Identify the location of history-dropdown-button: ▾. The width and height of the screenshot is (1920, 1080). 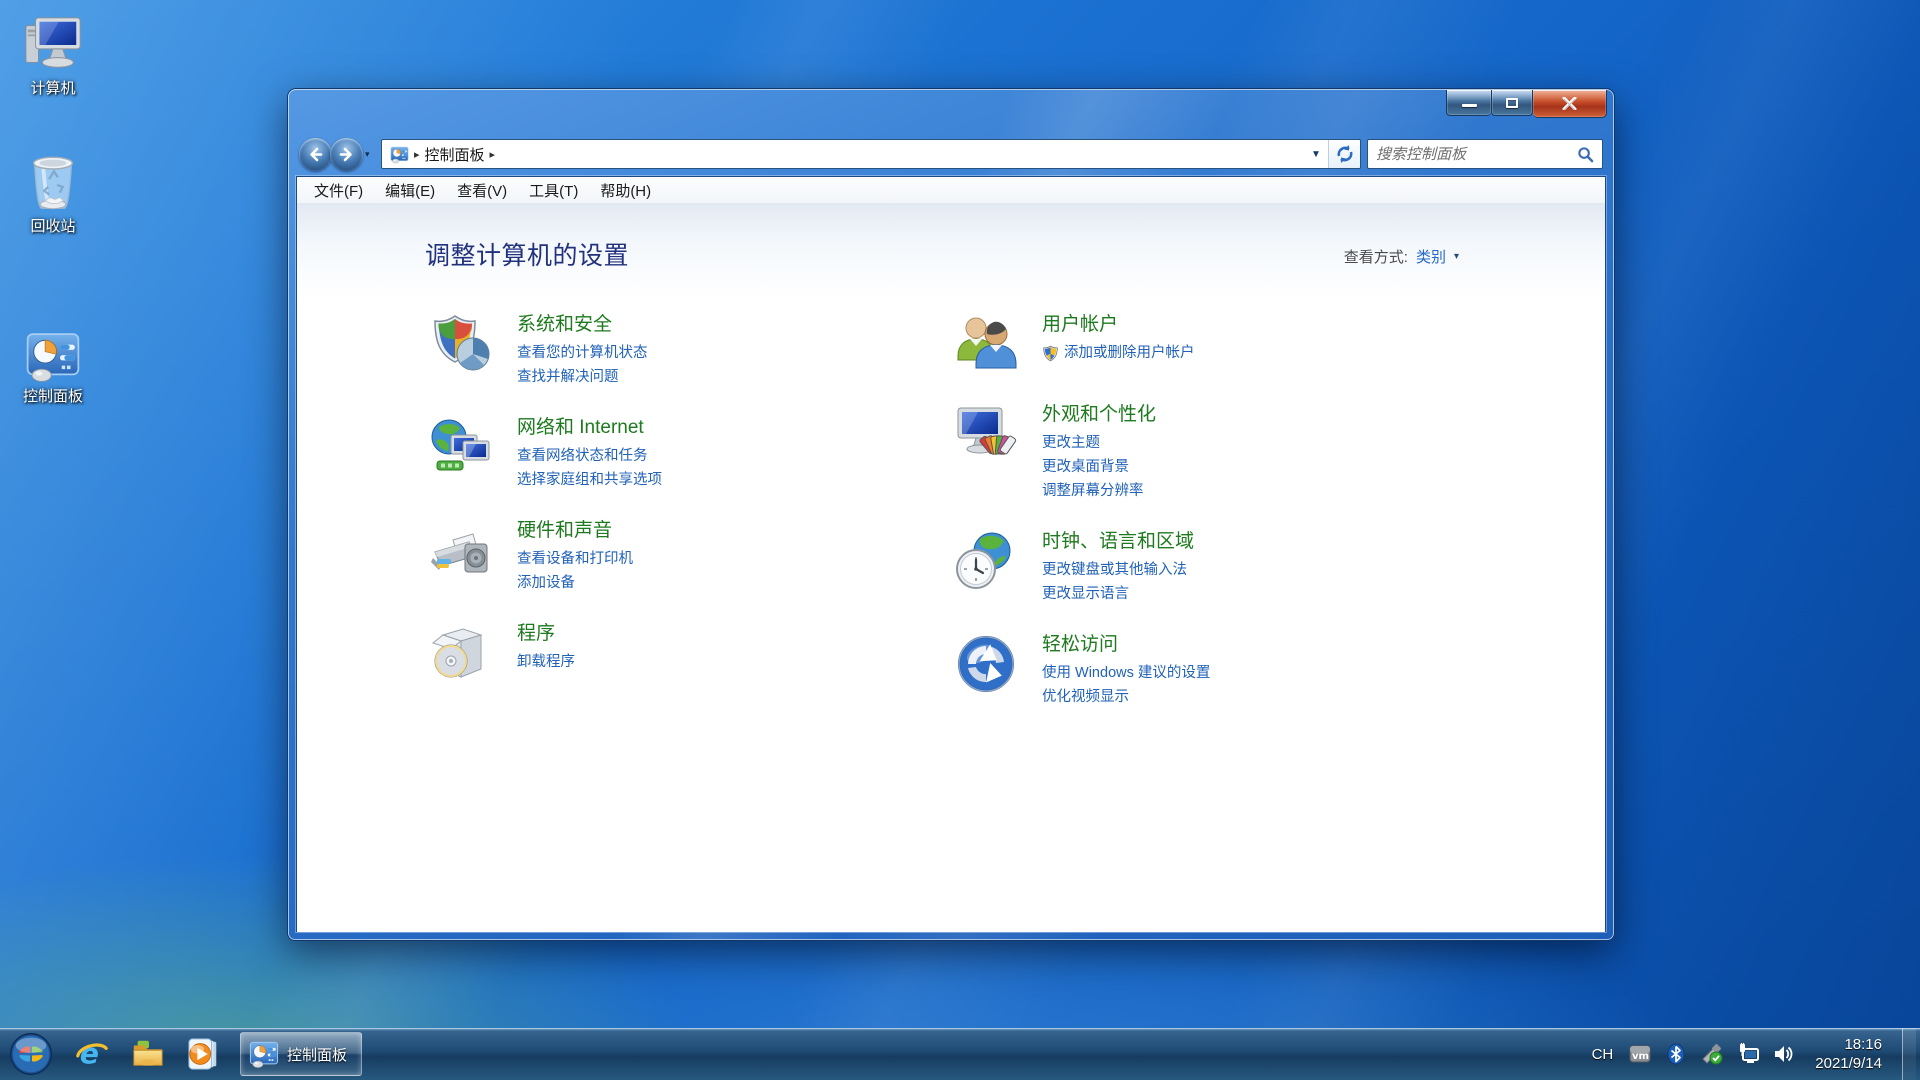
(370, 154).